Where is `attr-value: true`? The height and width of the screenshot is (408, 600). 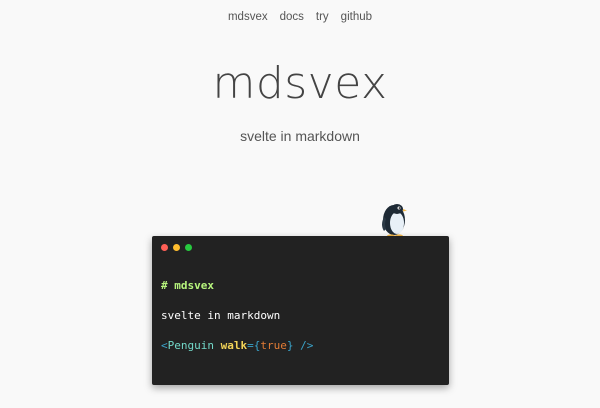 attr-value: true is located at coordinates (273, 345).